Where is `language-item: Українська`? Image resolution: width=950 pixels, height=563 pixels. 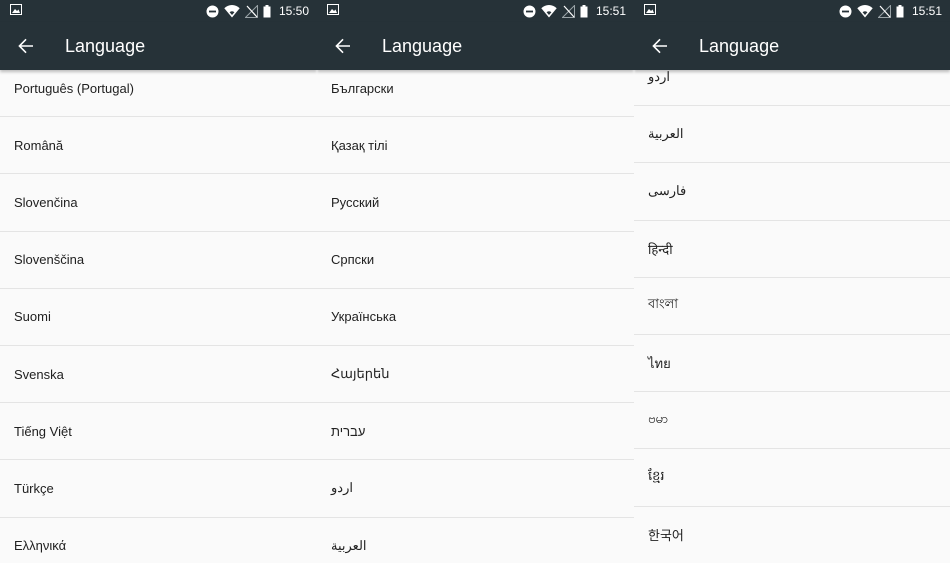
language-item: Українська is located at coordinates (475, 317).